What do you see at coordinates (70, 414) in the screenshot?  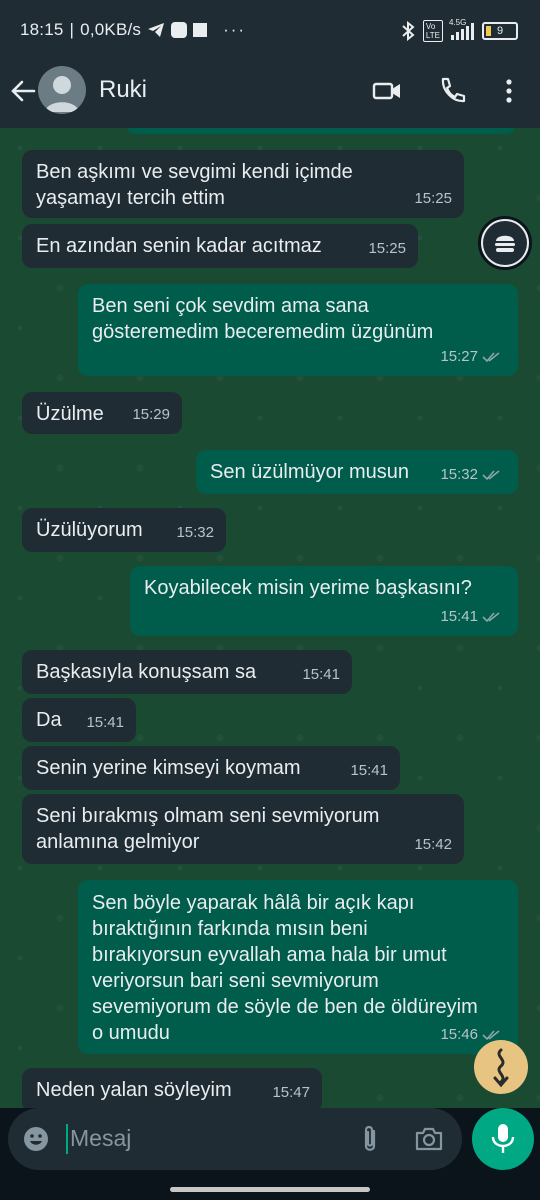 I see `message-text: Üzülme` at bounding box center [70, 414].